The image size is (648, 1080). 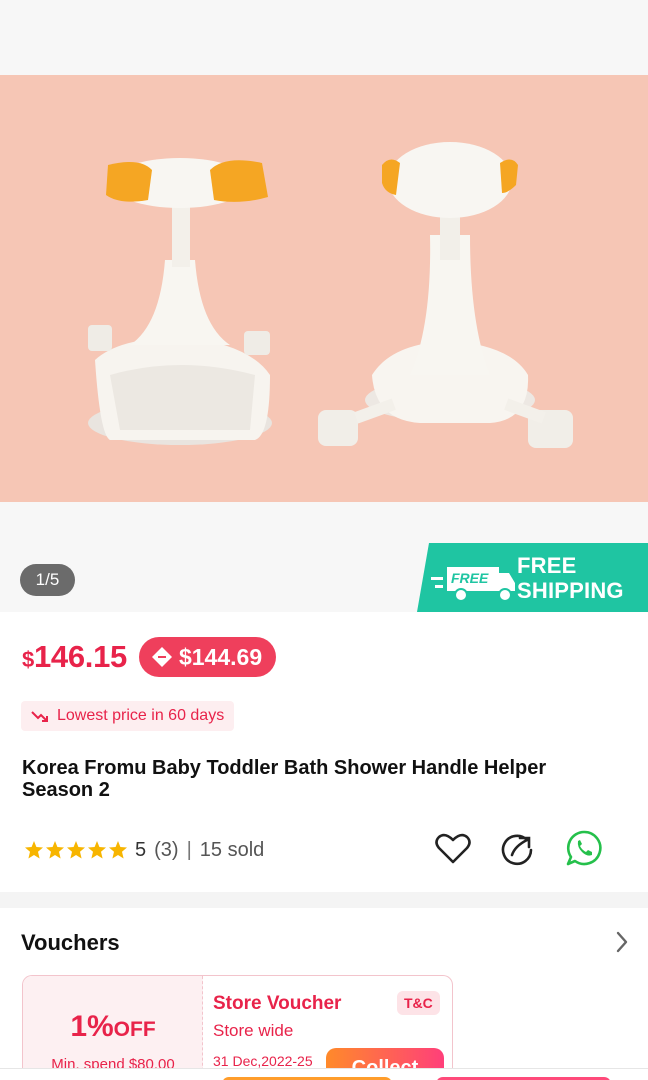 I want to click on trend-down-icon, so click(x=39, y=716).